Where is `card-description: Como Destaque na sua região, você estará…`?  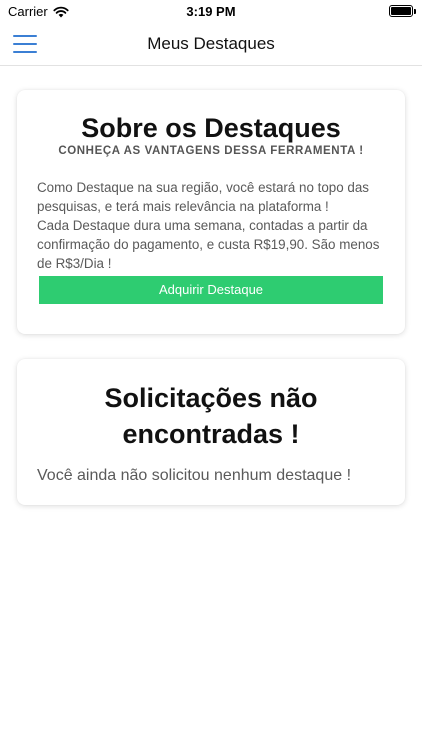
card-description: Como Destaque na sua região, você estará… is located at coordinates (211, 225).